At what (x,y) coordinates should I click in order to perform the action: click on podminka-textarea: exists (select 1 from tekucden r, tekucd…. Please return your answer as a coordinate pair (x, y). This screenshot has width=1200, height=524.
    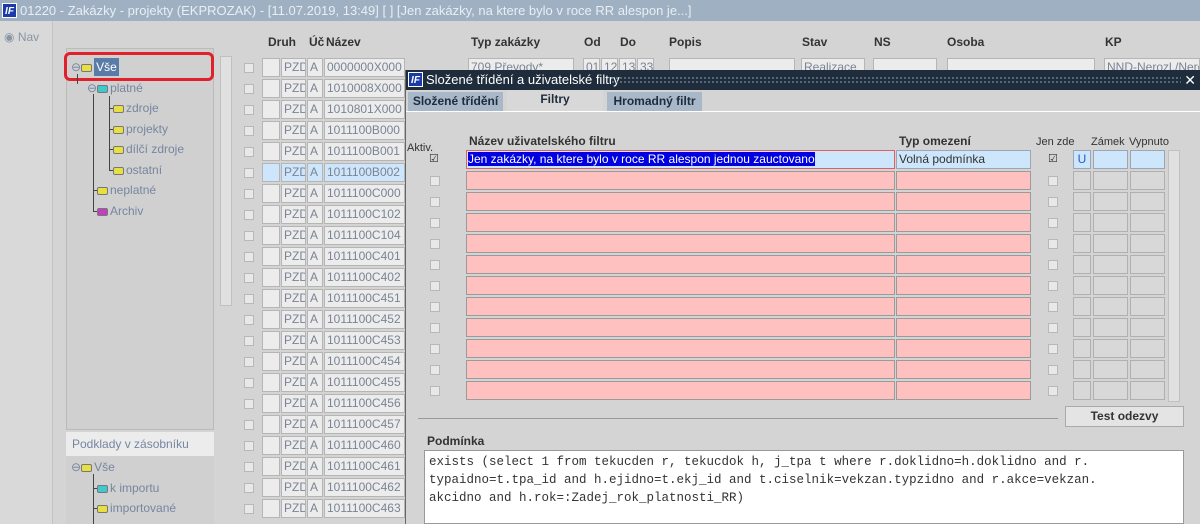
    Looking at the image, I should click on (804, 487).